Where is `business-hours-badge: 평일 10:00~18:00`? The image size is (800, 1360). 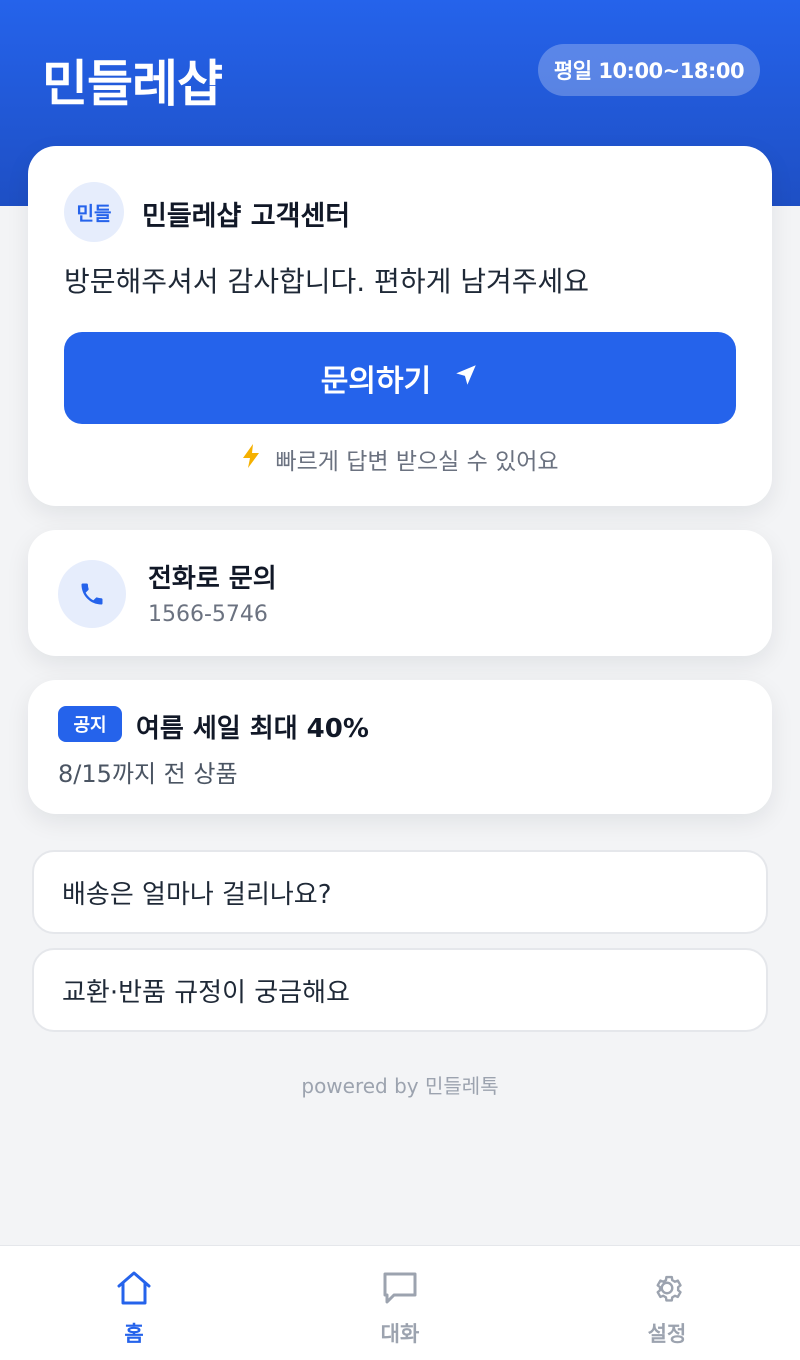 business-hours-badge: 평일 10:00~18:00 is located at coordinates (649, 70).